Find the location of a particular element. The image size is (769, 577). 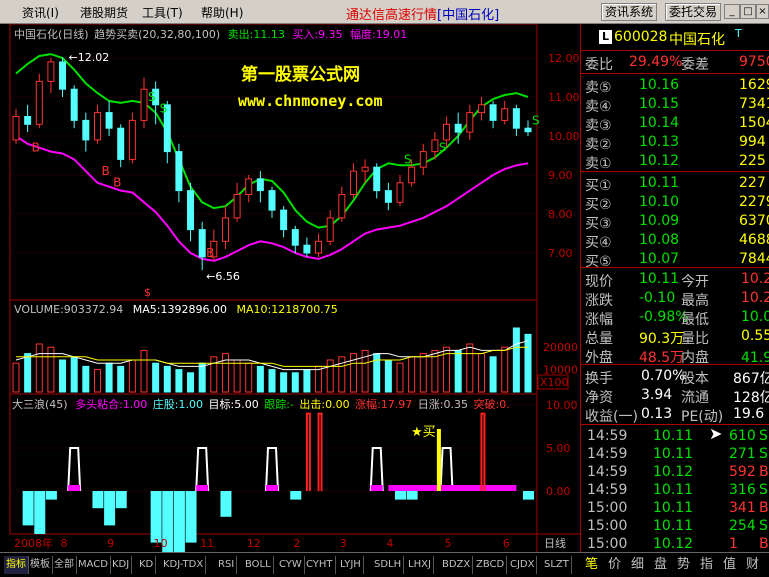

app-title-text: 通达信高速行情 is located at coordinates (392, 15).